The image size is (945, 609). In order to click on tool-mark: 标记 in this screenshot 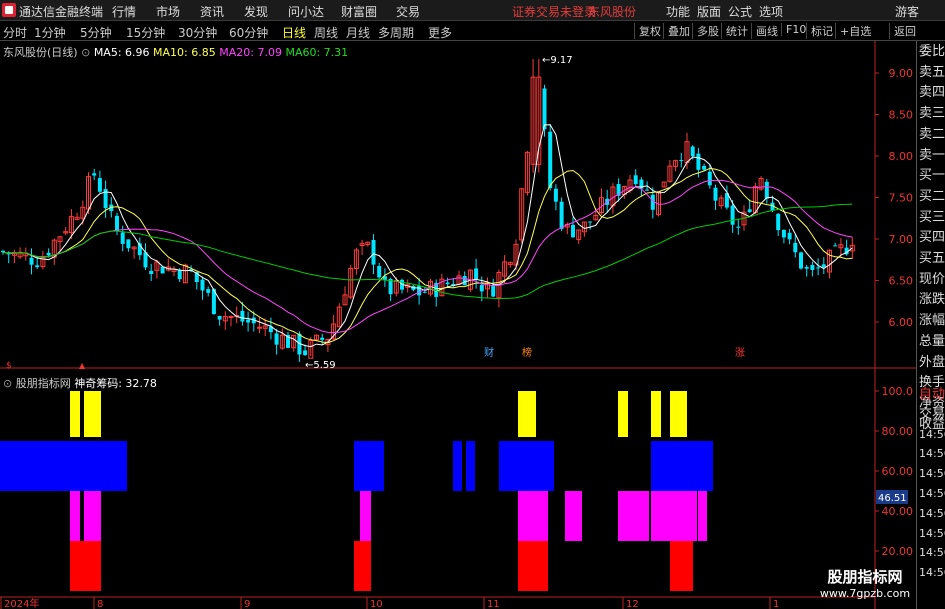, I will do `click(819, 31)`.